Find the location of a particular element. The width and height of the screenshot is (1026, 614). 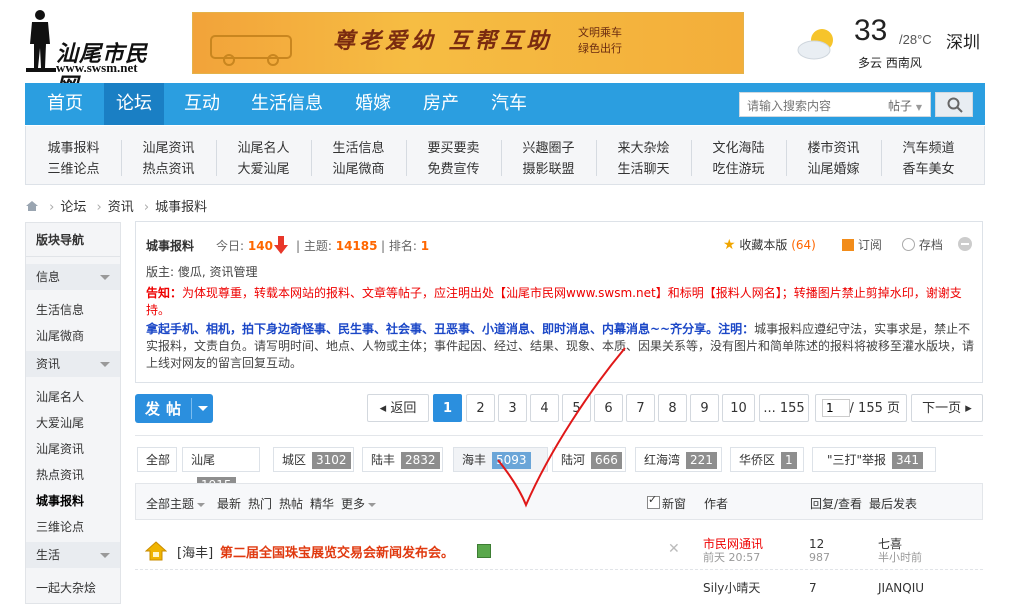

subnav-link: 楼市资讯 is located at coordinates (833, 148).